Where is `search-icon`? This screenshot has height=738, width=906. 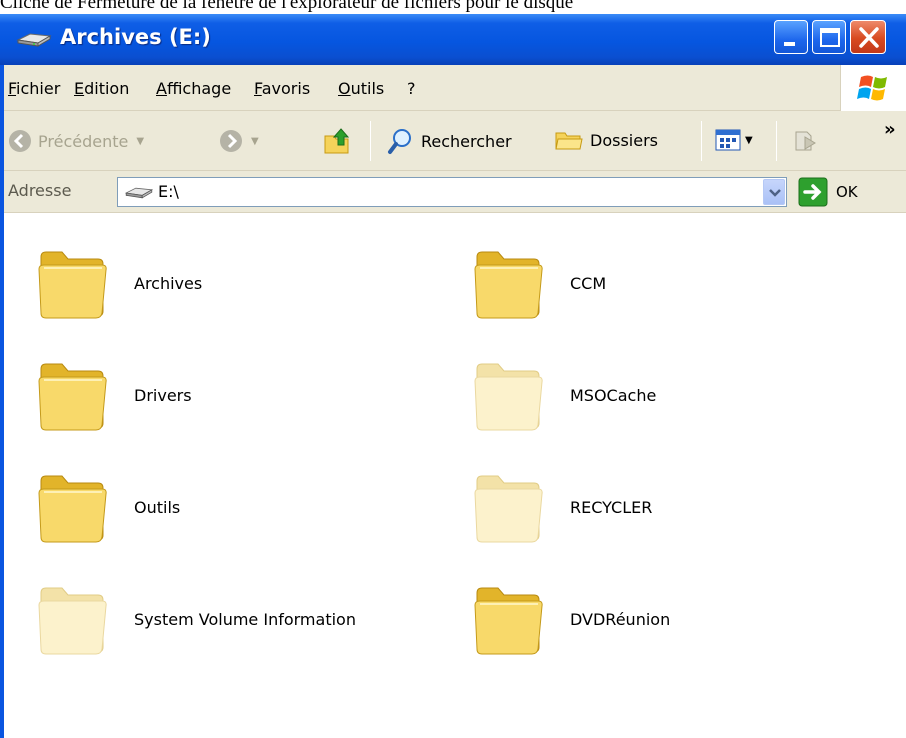 search-icon is located at coordinates (399, 141).